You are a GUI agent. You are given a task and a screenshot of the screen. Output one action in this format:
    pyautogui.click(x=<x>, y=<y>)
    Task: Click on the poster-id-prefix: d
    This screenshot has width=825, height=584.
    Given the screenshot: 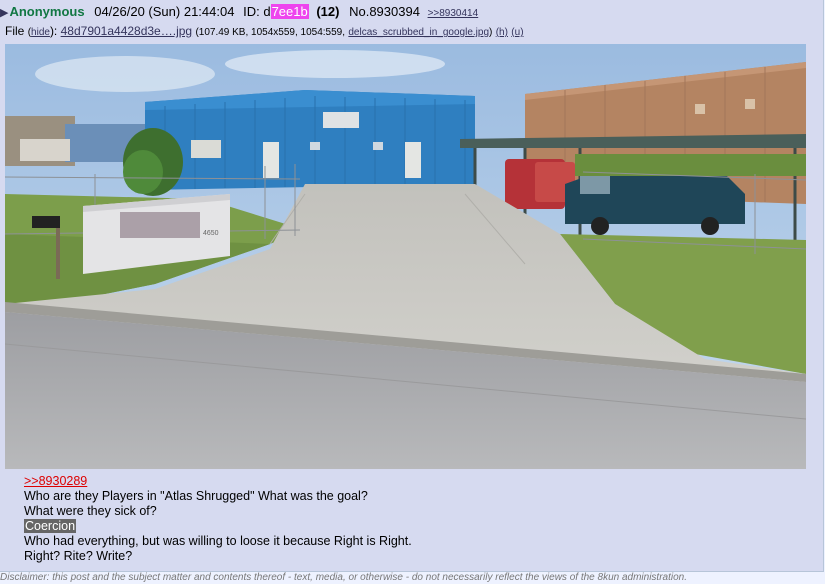 What is the action you would take?
    pyautogui.click(x=267, y=11)
    